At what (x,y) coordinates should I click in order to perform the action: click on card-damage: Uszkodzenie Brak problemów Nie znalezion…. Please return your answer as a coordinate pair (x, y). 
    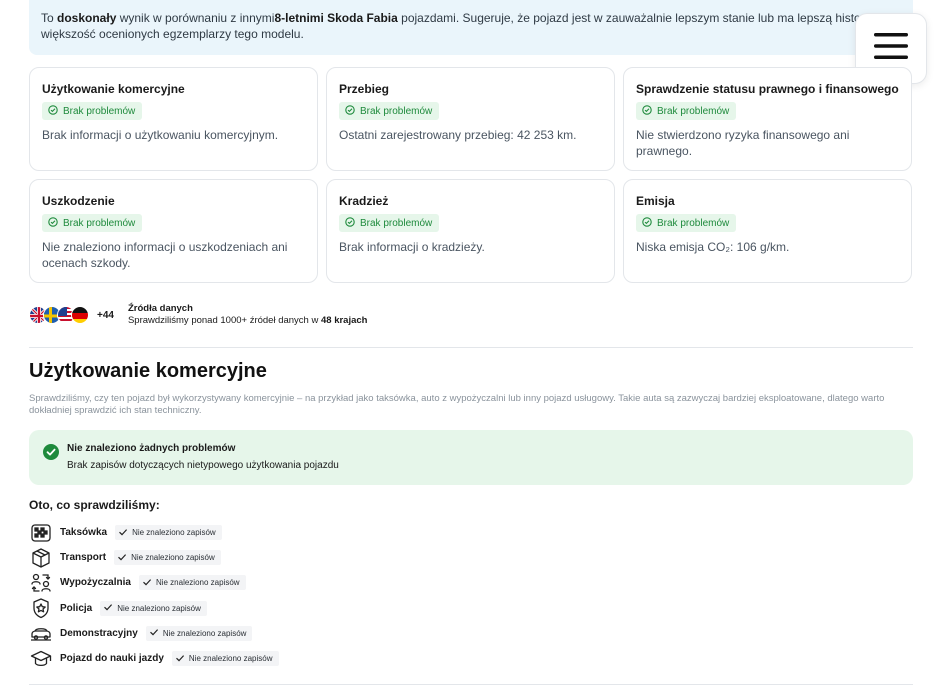
    Looking at the image, I should click on (173, 231).